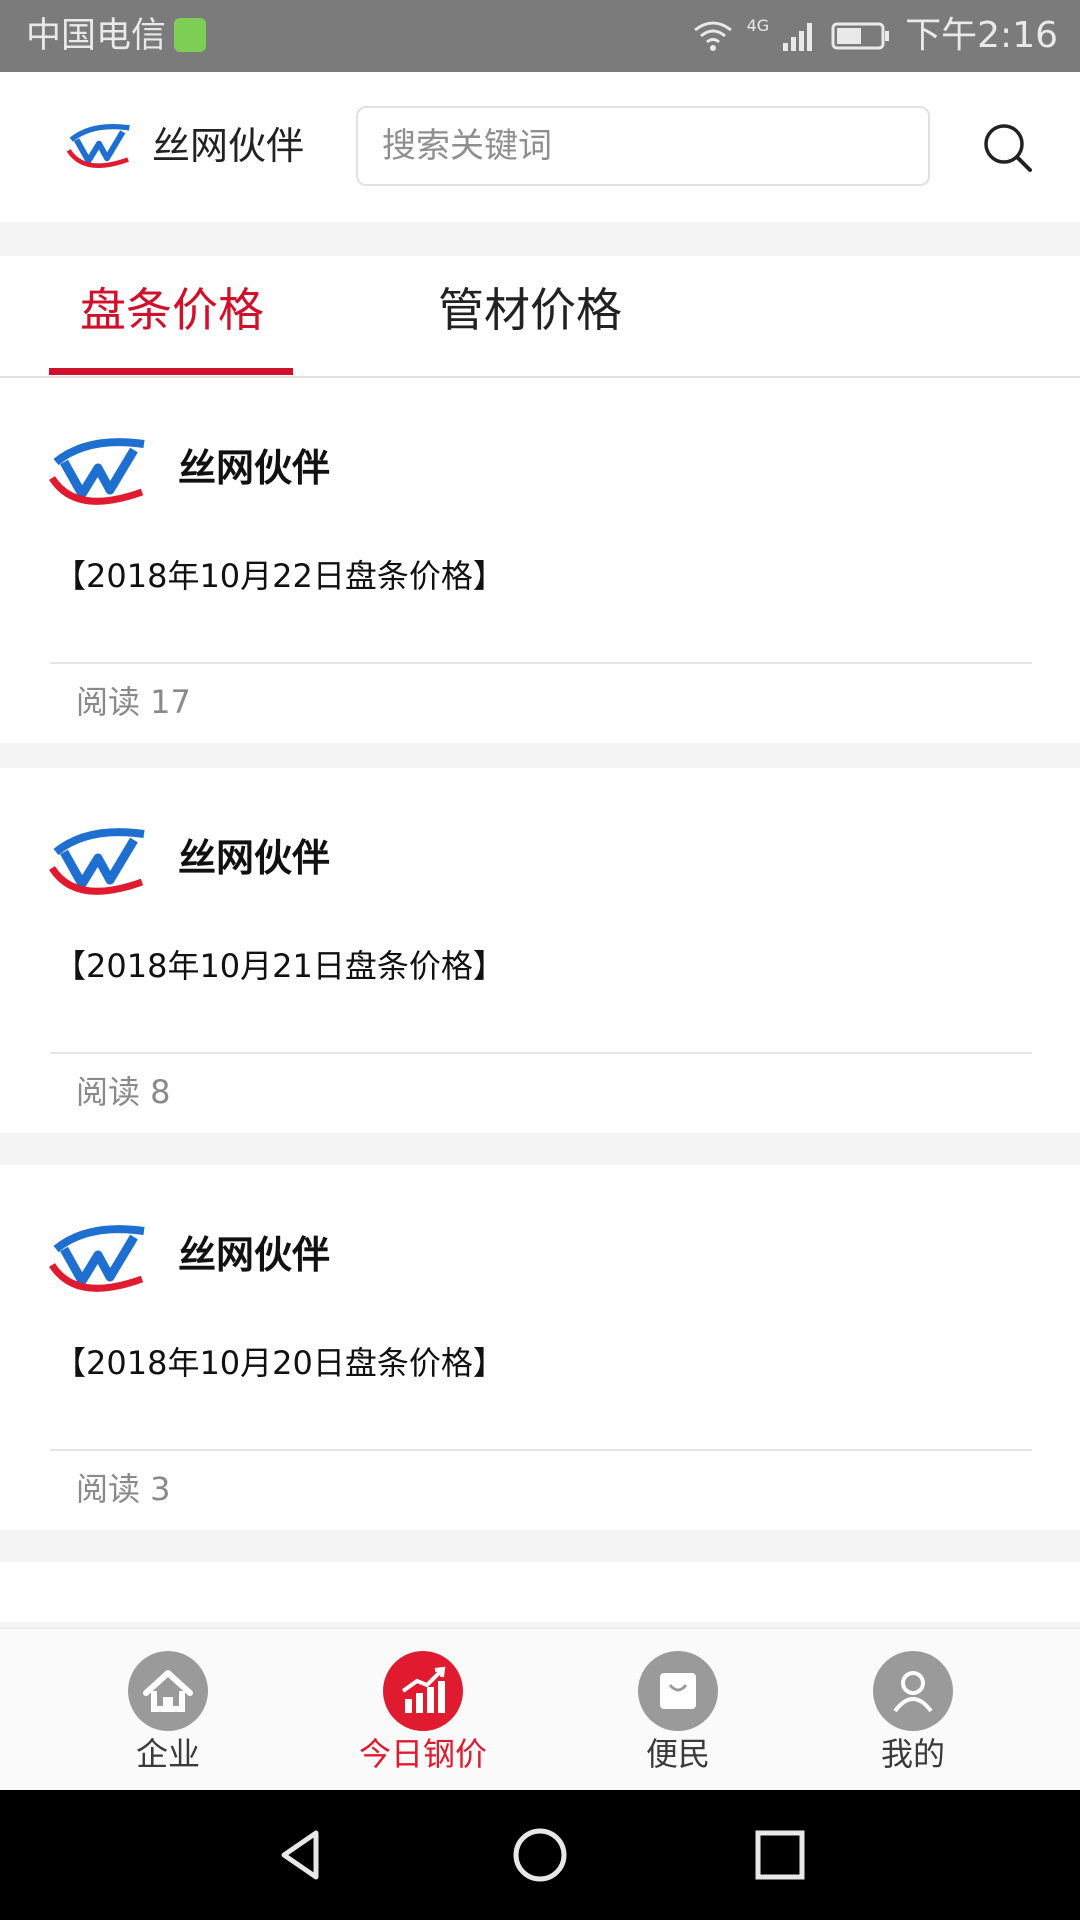 This screenshot has width=1080, height=1920. What do you see at coordinates (540, 36) in the screenshot?
I see `status-bar: 中国电信 4G 下午2:16` at bounding box center [540, 36].